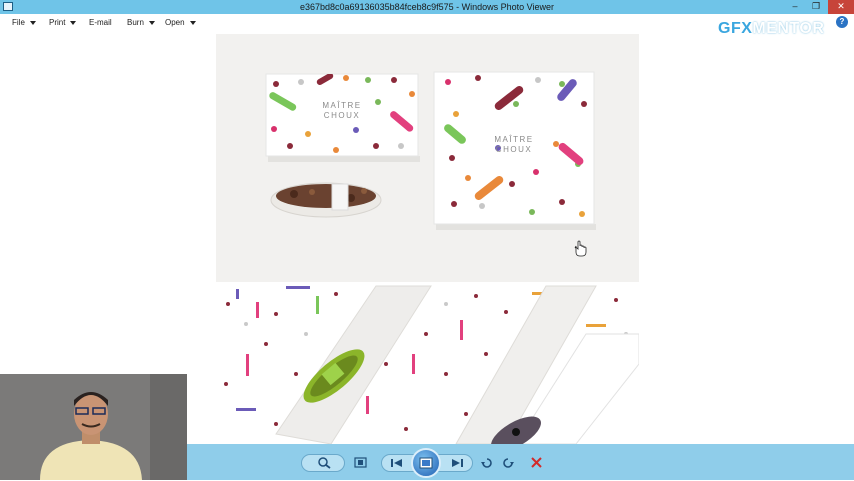 Image resolution: width=854 pixels, height=481 pixels. I want to click on menu-open: Open, so click(180, 22).